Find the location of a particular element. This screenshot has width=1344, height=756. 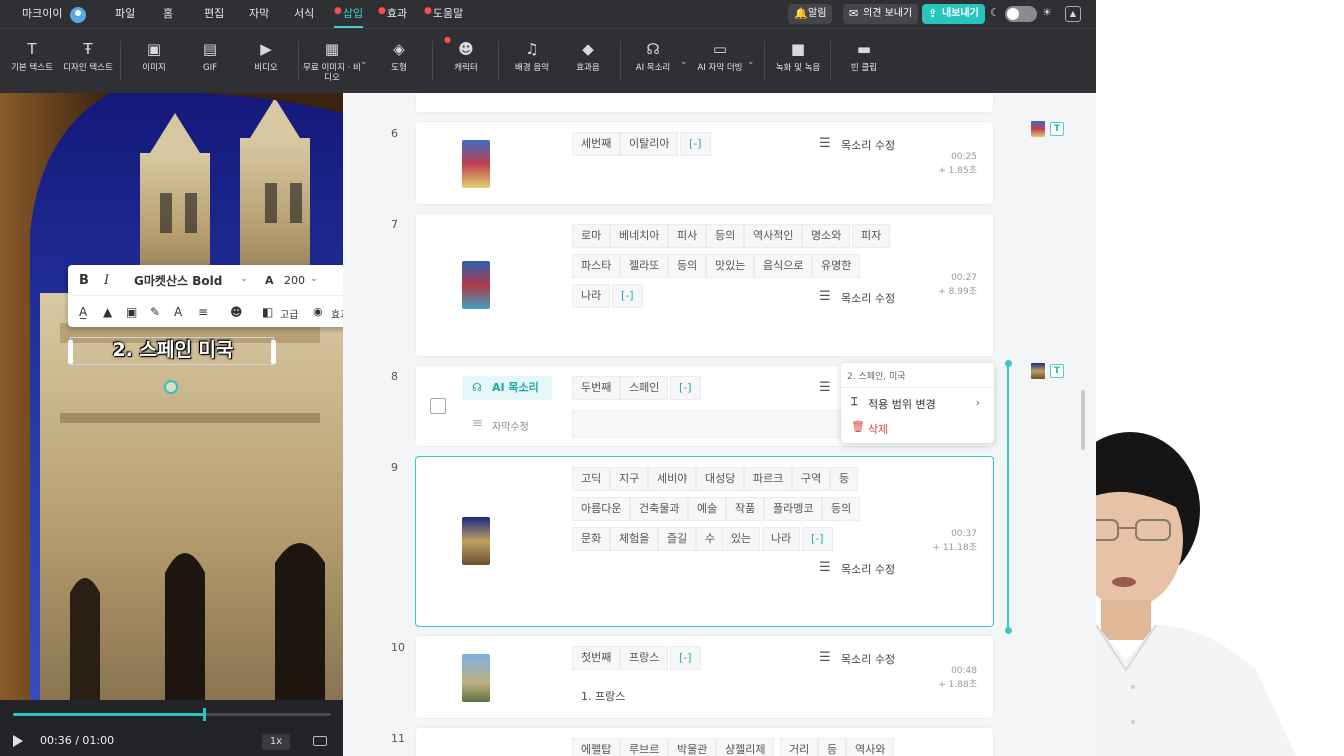

word-chip: 역사적인 is located at coordinates (773, 236).